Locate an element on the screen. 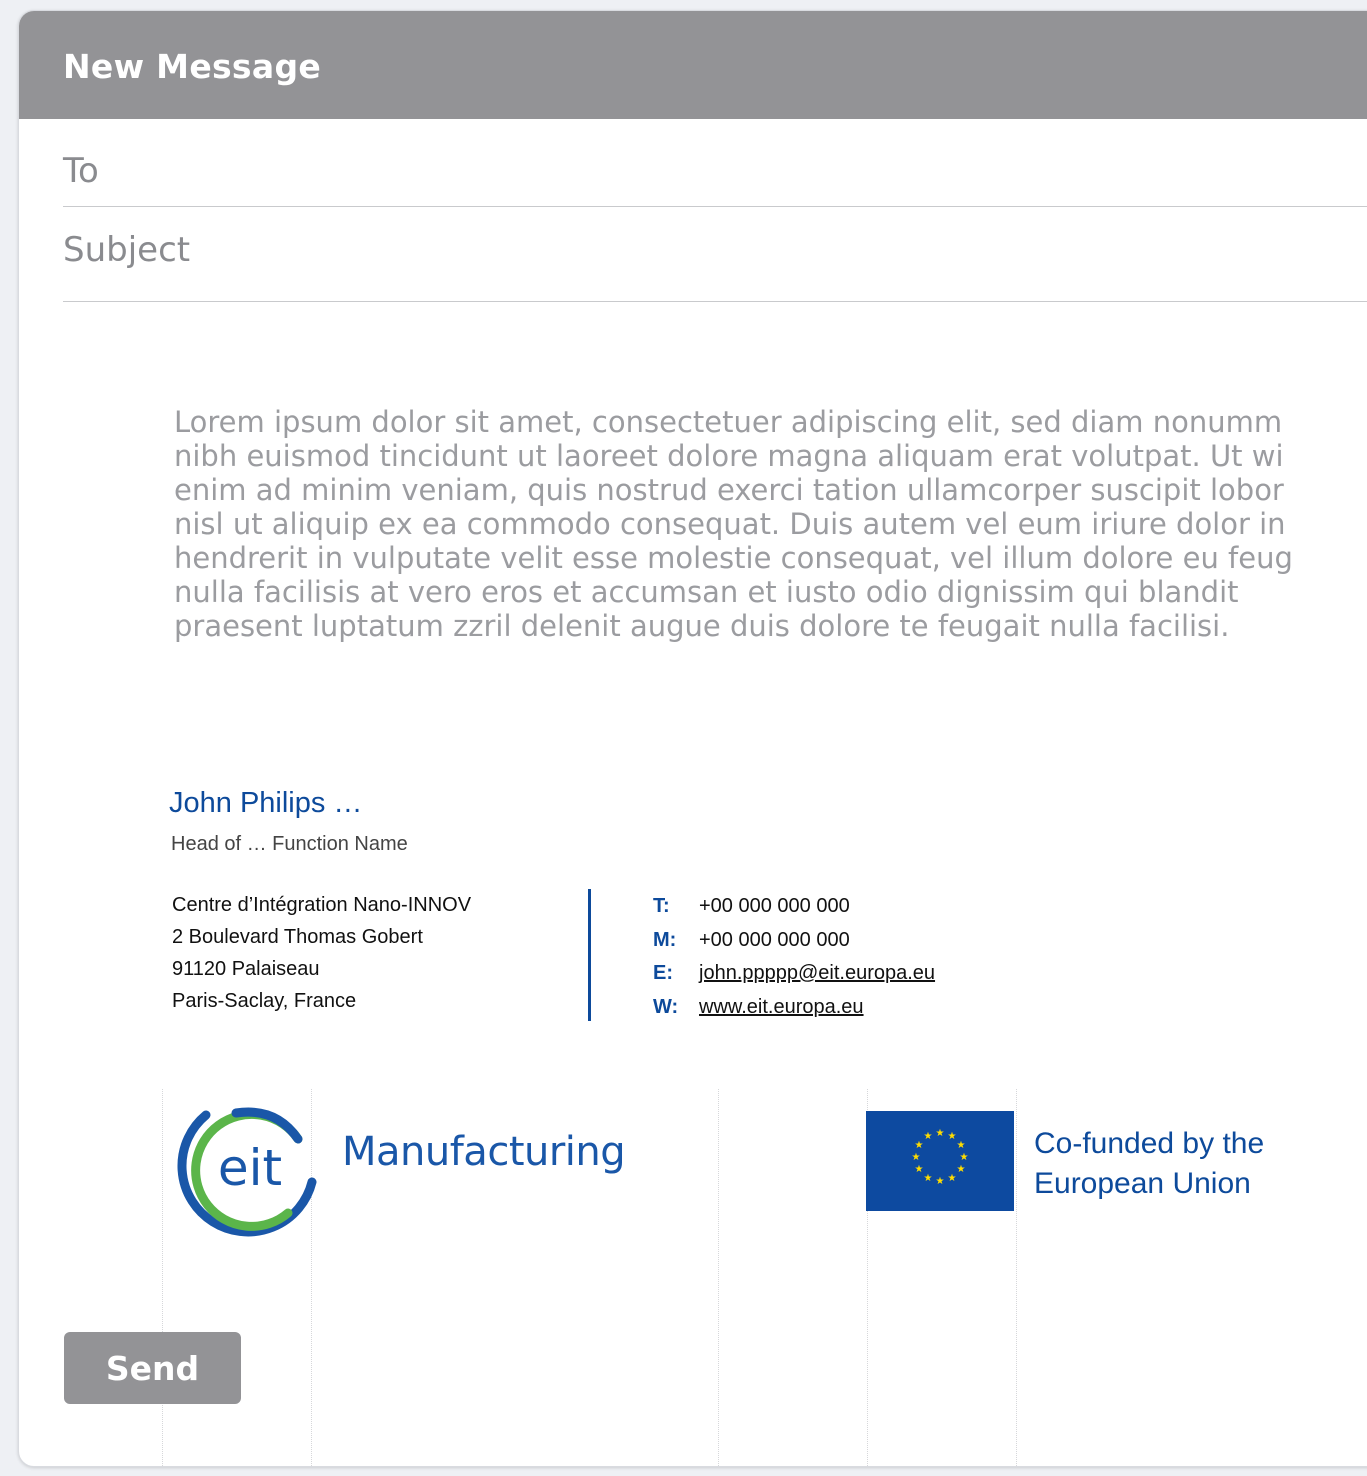 The height and width of the screenshot is (1476, 1367). contact-web: W: www.eit.europa.eu is located at coordinates (794, 1008).